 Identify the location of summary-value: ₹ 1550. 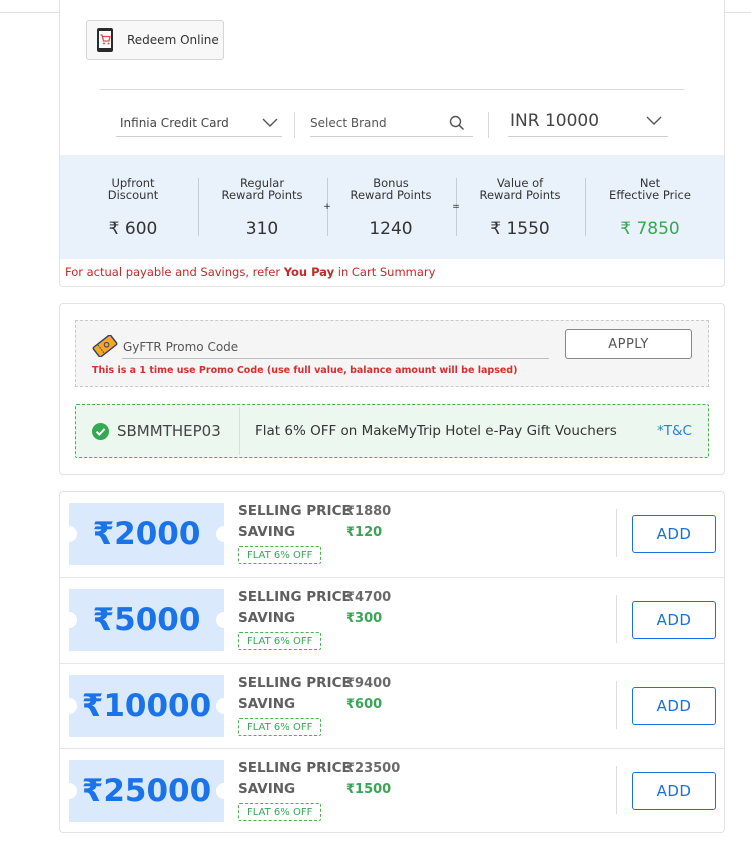
(520, 229).